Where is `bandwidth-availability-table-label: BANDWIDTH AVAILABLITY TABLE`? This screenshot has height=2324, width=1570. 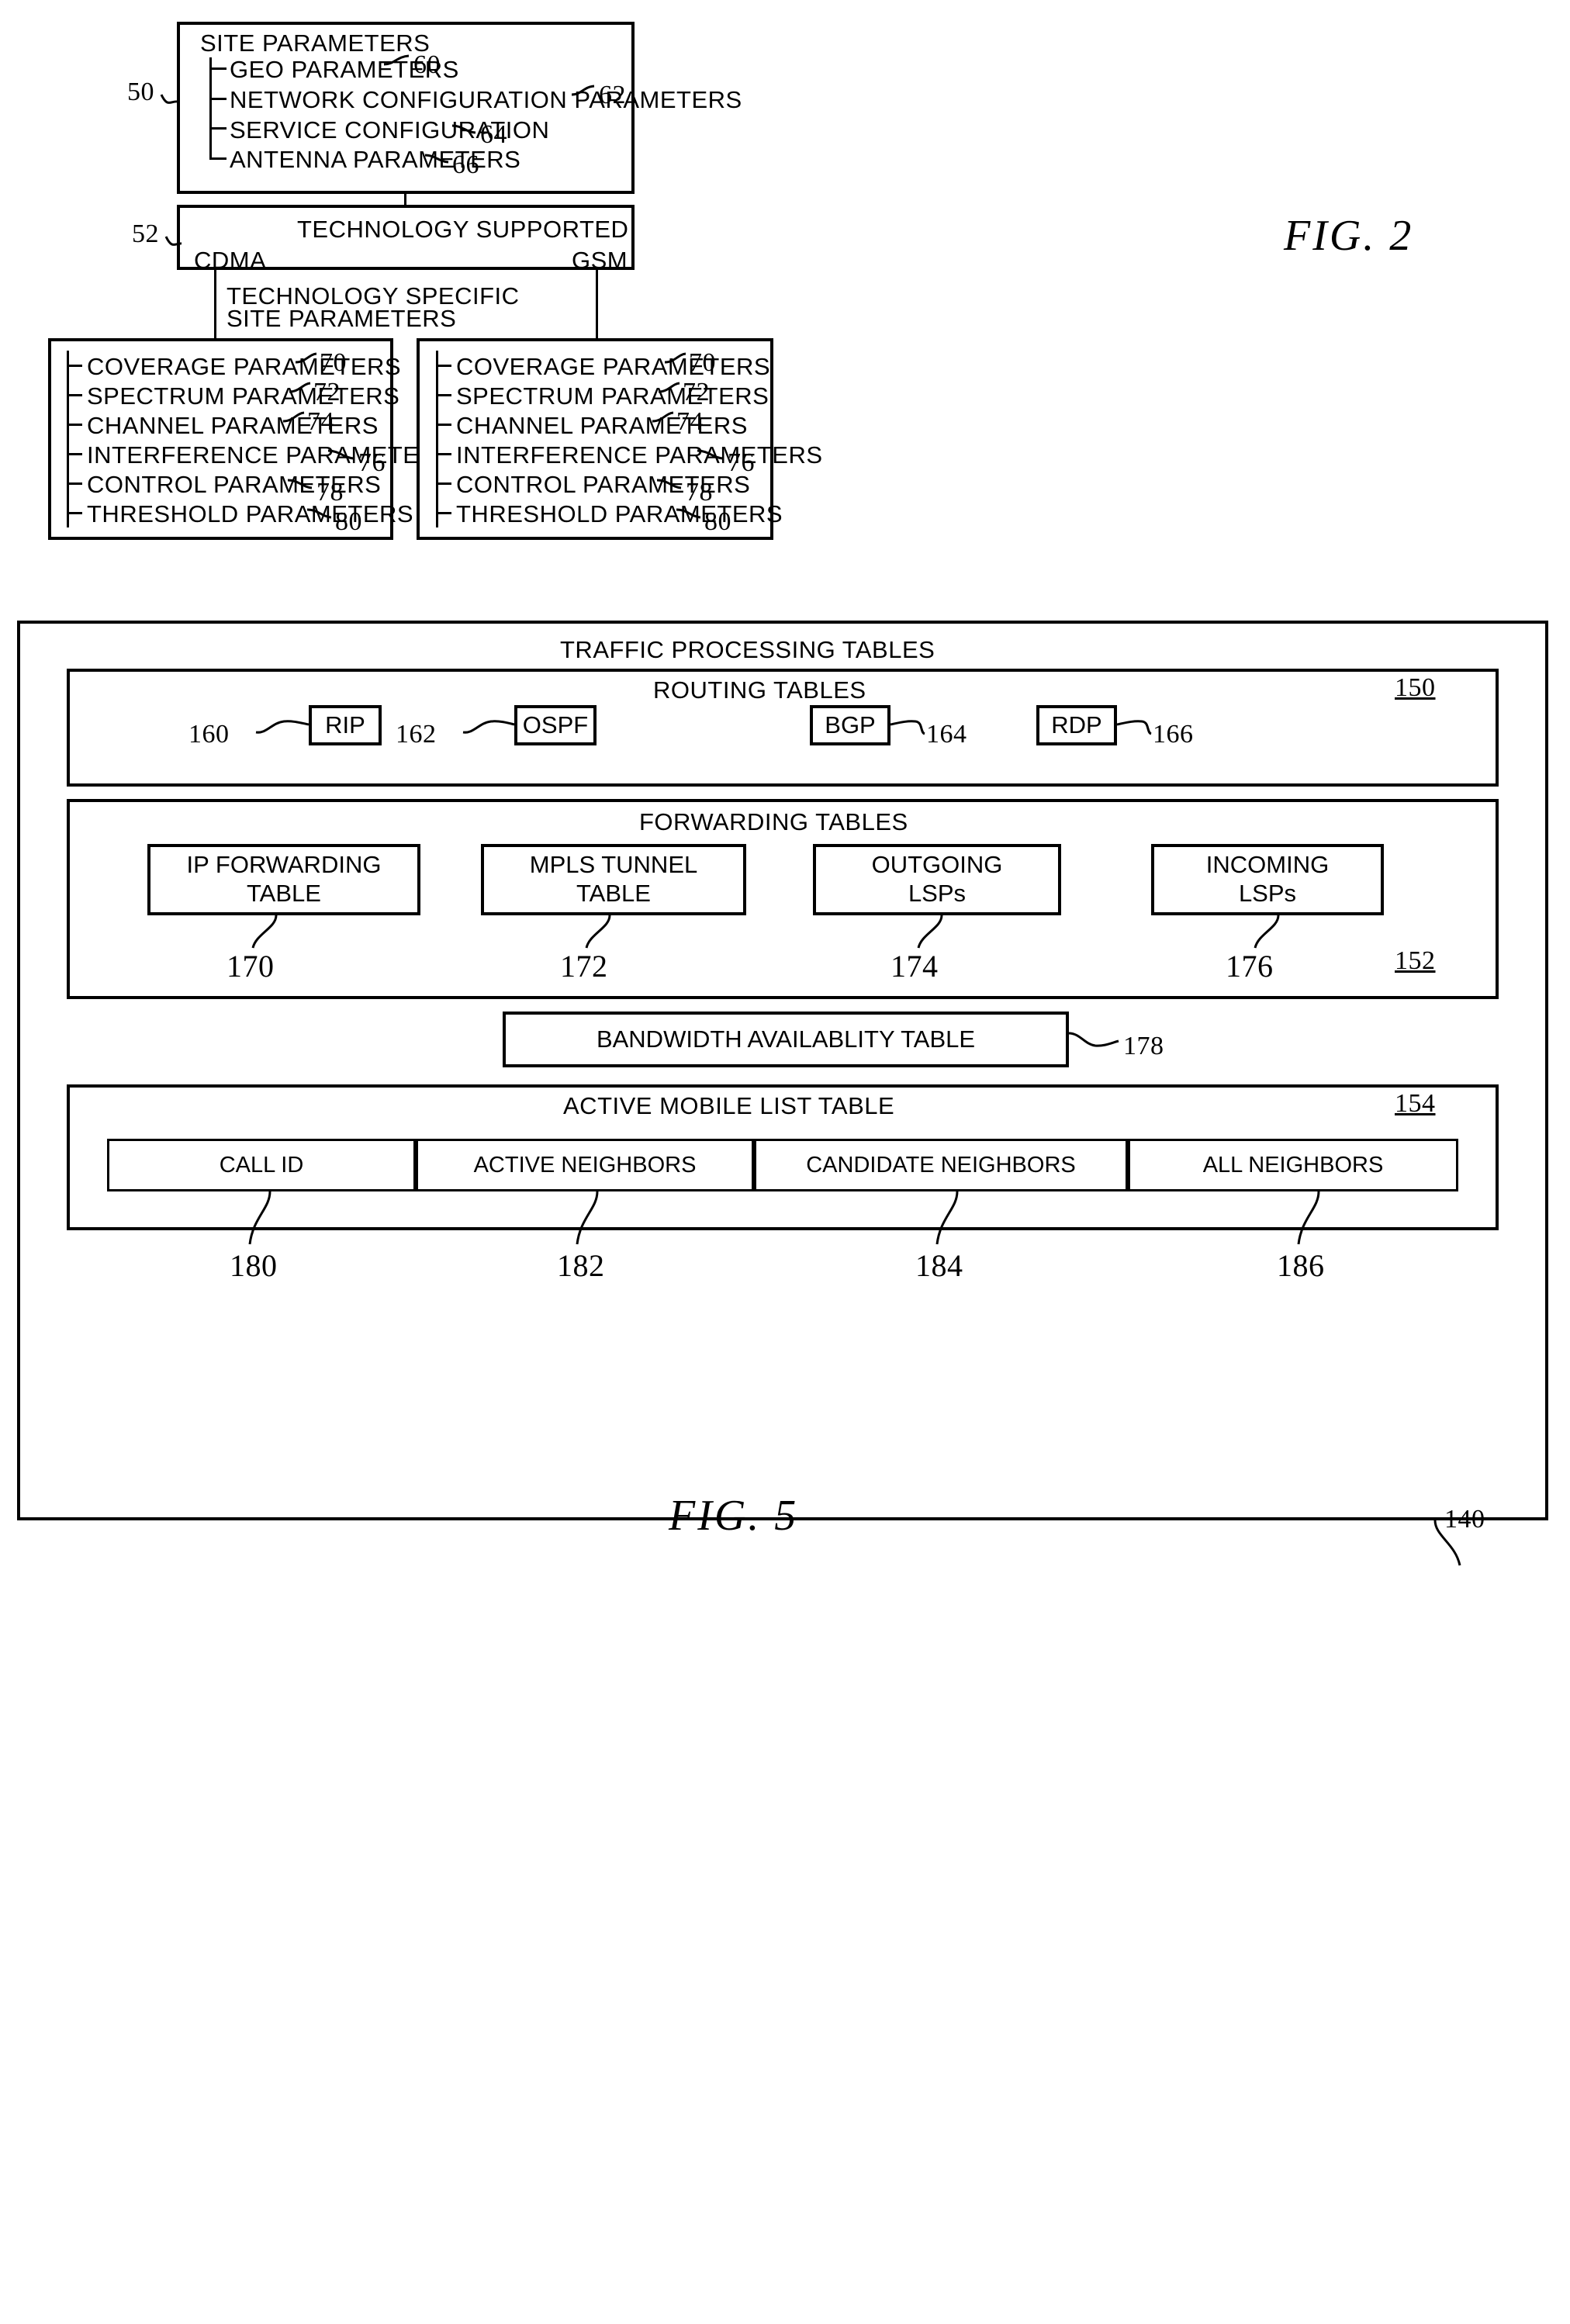
bandwidth-availability-table-label: BANDWIDTH AVAILABLITY TABLE is located at coordinates (786, 1039).